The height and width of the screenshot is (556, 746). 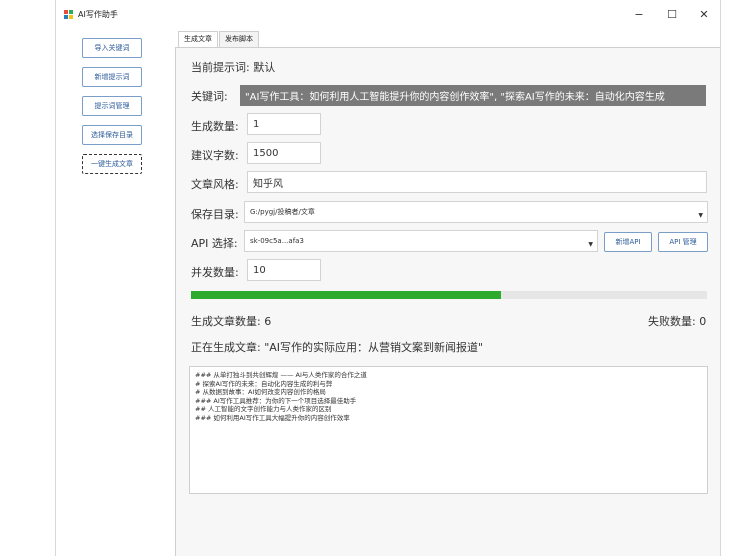 I want to click on progress-fill, so click(x=346, y=295).